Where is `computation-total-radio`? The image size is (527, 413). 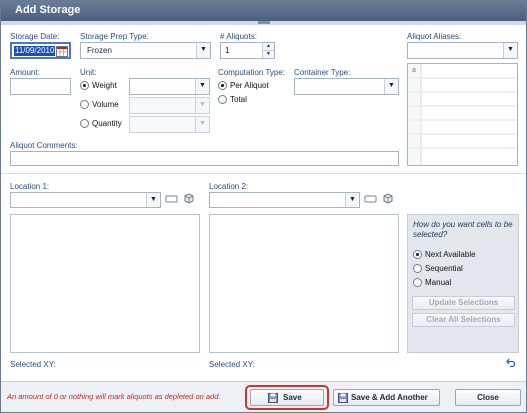
computation-total-radio is located at coordinates (222, 99).